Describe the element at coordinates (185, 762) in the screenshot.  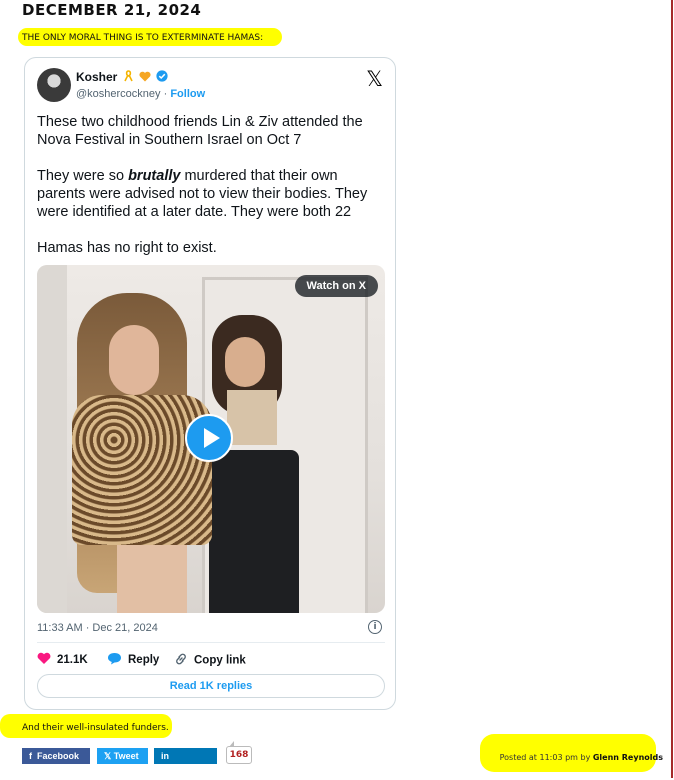
I see `share-linkedin-button: in LinkedIn` at that location.